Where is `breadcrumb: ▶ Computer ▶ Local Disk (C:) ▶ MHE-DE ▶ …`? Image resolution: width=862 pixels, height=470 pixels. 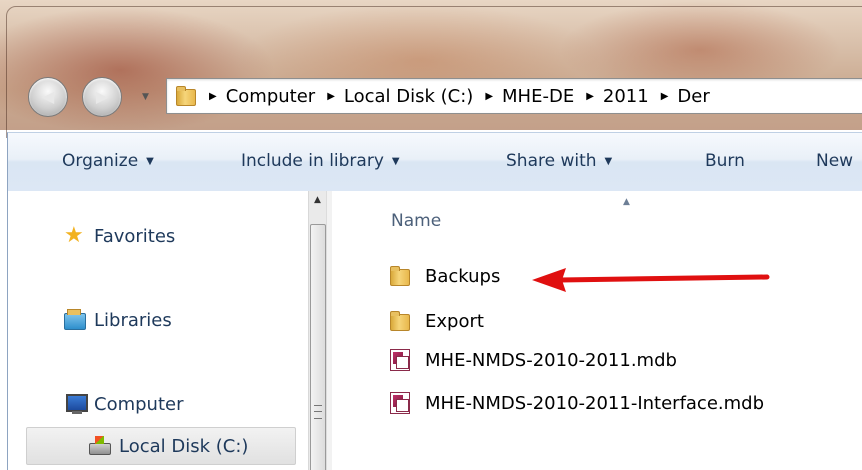 breadcrumb: ▶ Computer ▶ Local Disk (C:) ▶ MHE-DE ▶ … is located at coordinates (453, 96).